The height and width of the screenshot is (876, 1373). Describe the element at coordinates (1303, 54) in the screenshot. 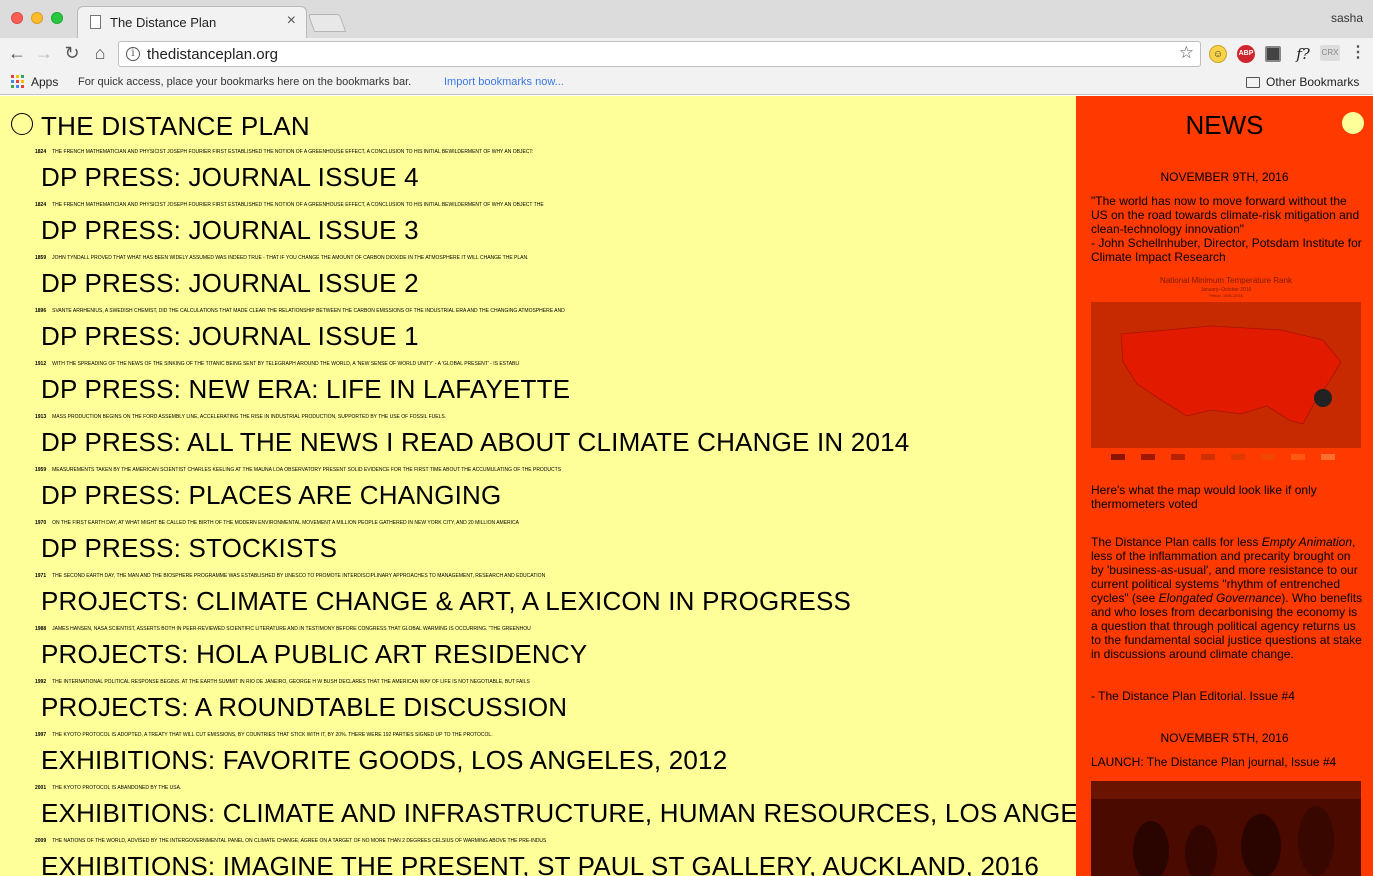

I see `font-extension-icon: f?` at that location.